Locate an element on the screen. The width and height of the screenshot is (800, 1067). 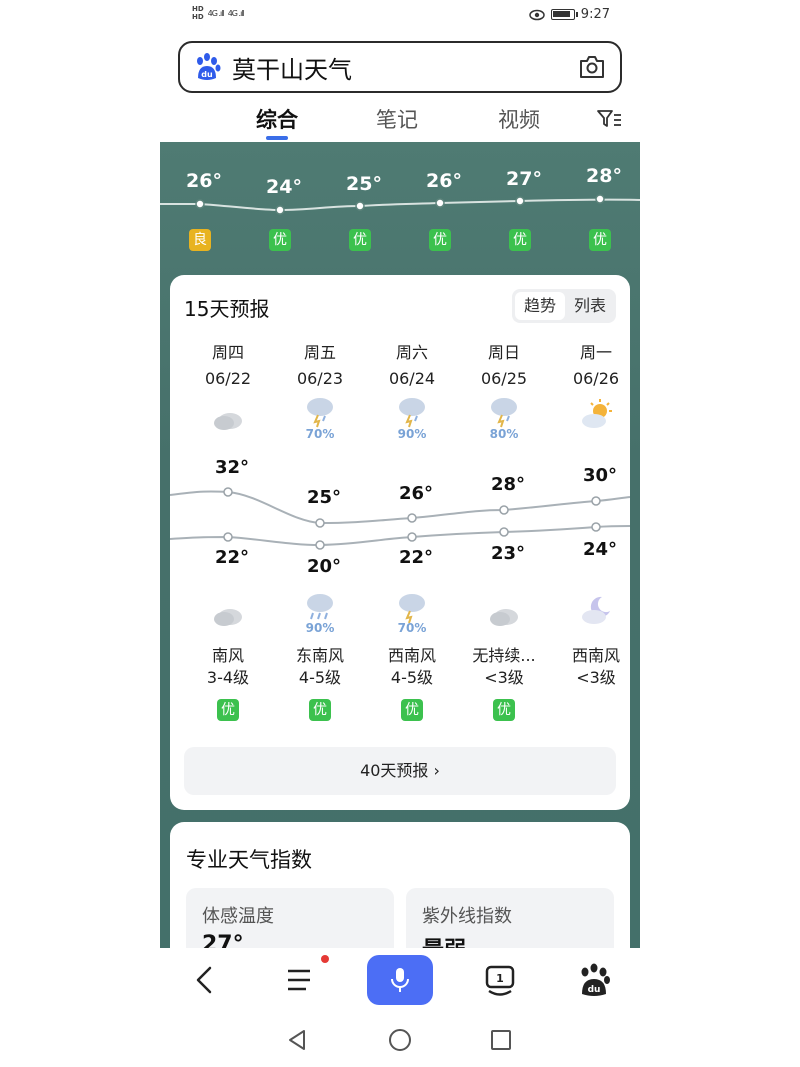
status-bar: HD HD 4G .ıll 4G .ıll 9:27 is located at coordinates (400, 17).